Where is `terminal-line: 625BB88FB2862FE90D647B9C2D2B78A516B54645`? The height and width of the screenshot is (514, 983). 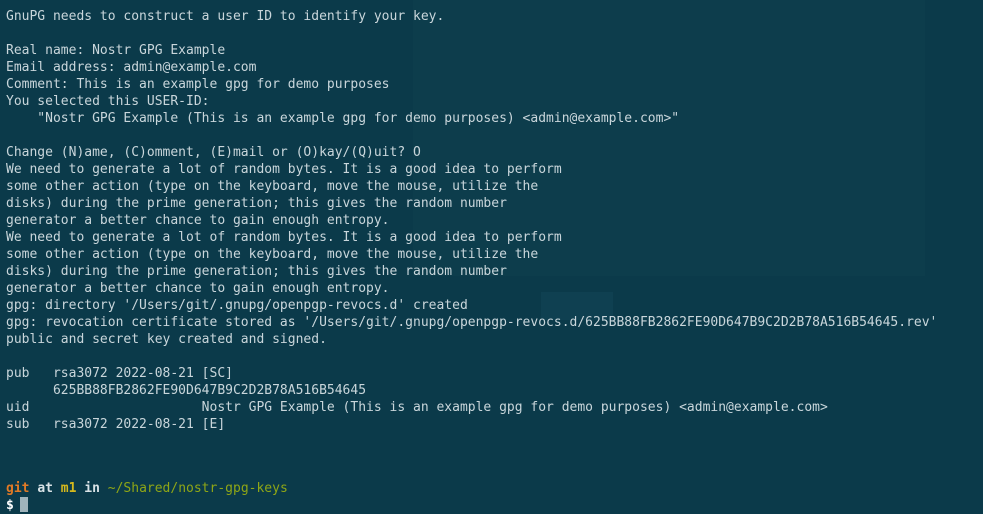
terminal-line: 625BB88FB2862FE90D647B9C2D2B78A516B54645 is located at coordinates (186, 390).